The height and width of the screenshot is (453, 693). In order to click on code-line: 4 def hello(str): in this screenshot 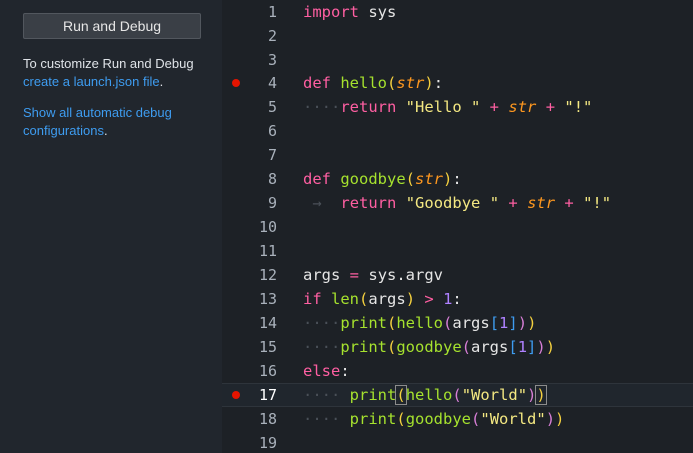, I will do `click(457, 83)`.